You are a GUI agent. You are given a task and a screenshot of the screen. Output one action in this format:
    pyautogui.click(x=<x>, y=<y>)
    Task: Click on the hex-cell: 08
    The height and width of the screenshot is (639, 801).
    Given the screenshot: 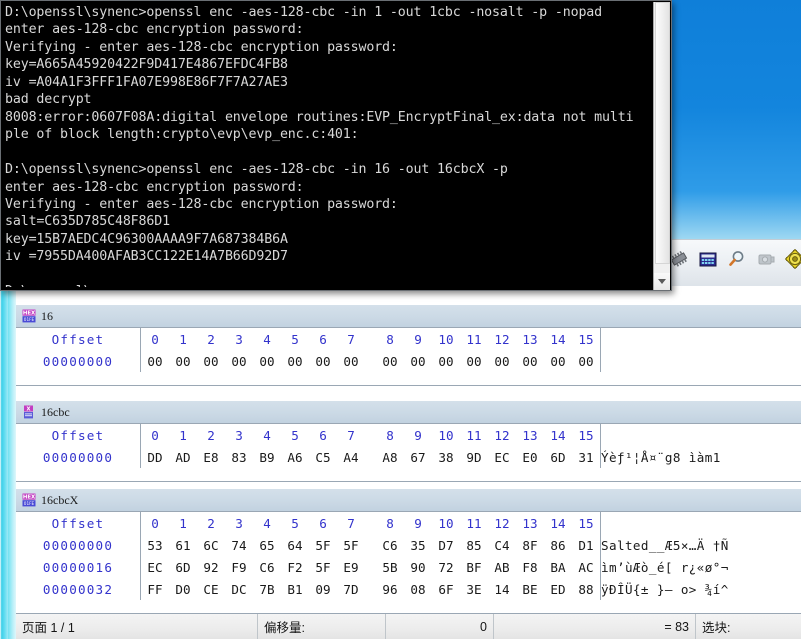 What is the action you would take?
    pyautogui.click(x=418, y=589)
    